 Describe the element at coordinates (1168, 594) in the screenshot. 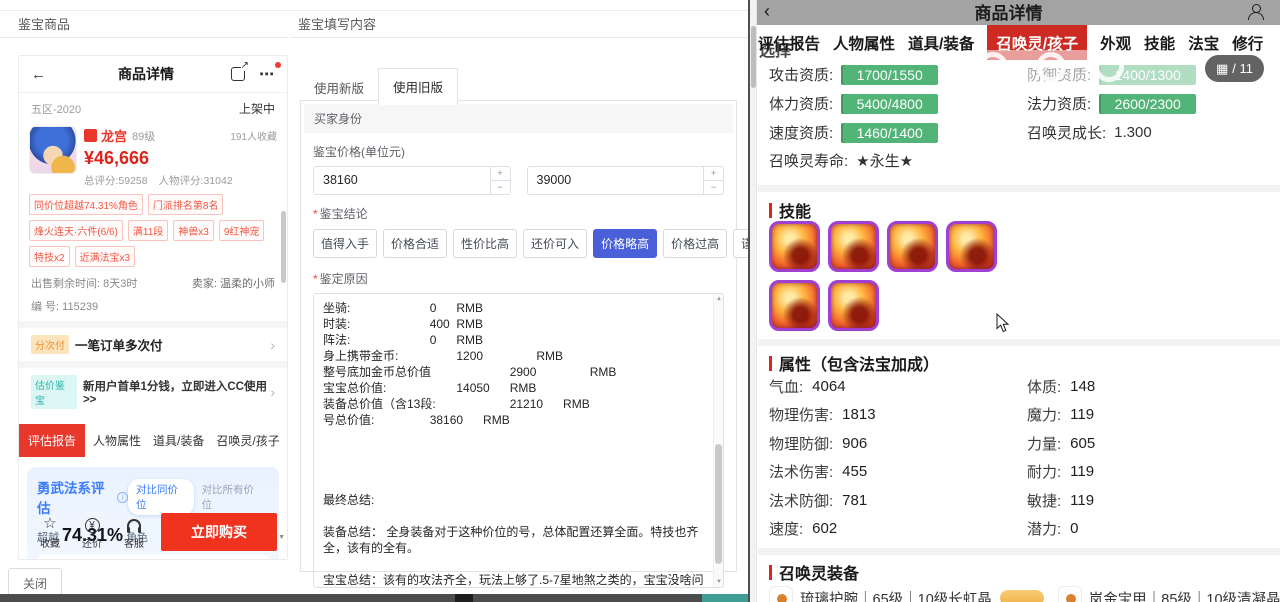

I see `equipment-item: 岚金宝甲｜85级｜10级清凝晶` at that location.